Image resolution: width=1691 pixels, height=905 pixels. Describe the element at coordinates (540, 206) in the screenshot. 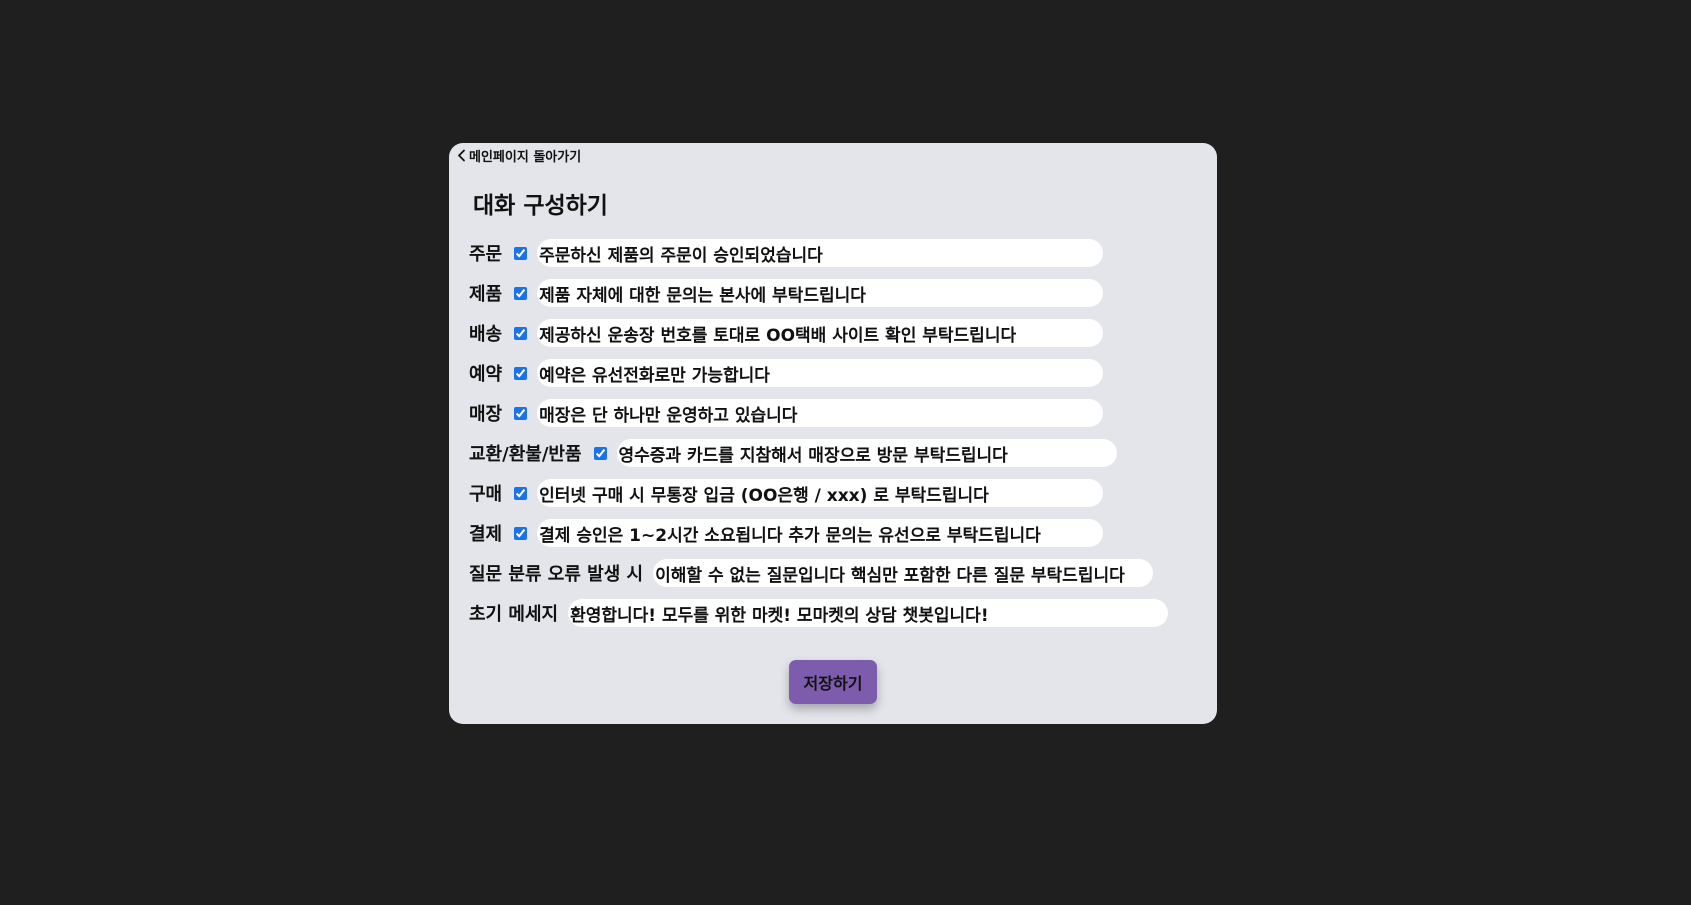

I see `page-title: 대화 구성하기` at that location.